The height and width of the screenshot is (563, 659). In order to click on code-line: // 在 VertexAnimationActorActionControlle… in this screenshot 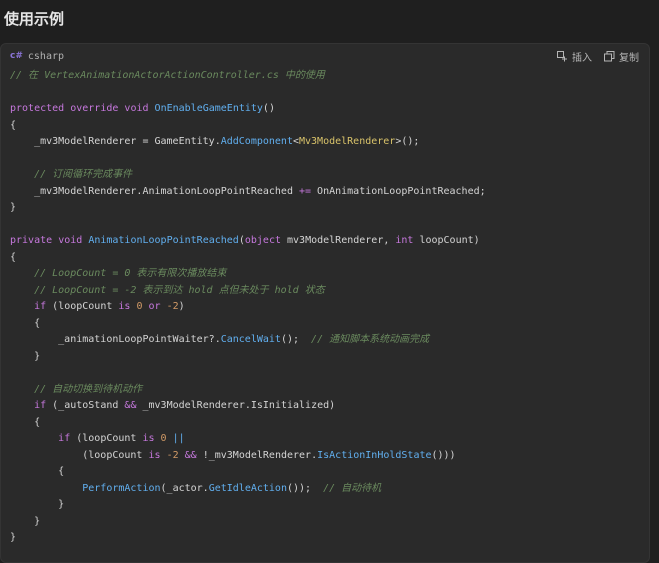, I will do `click(329, 76)`.